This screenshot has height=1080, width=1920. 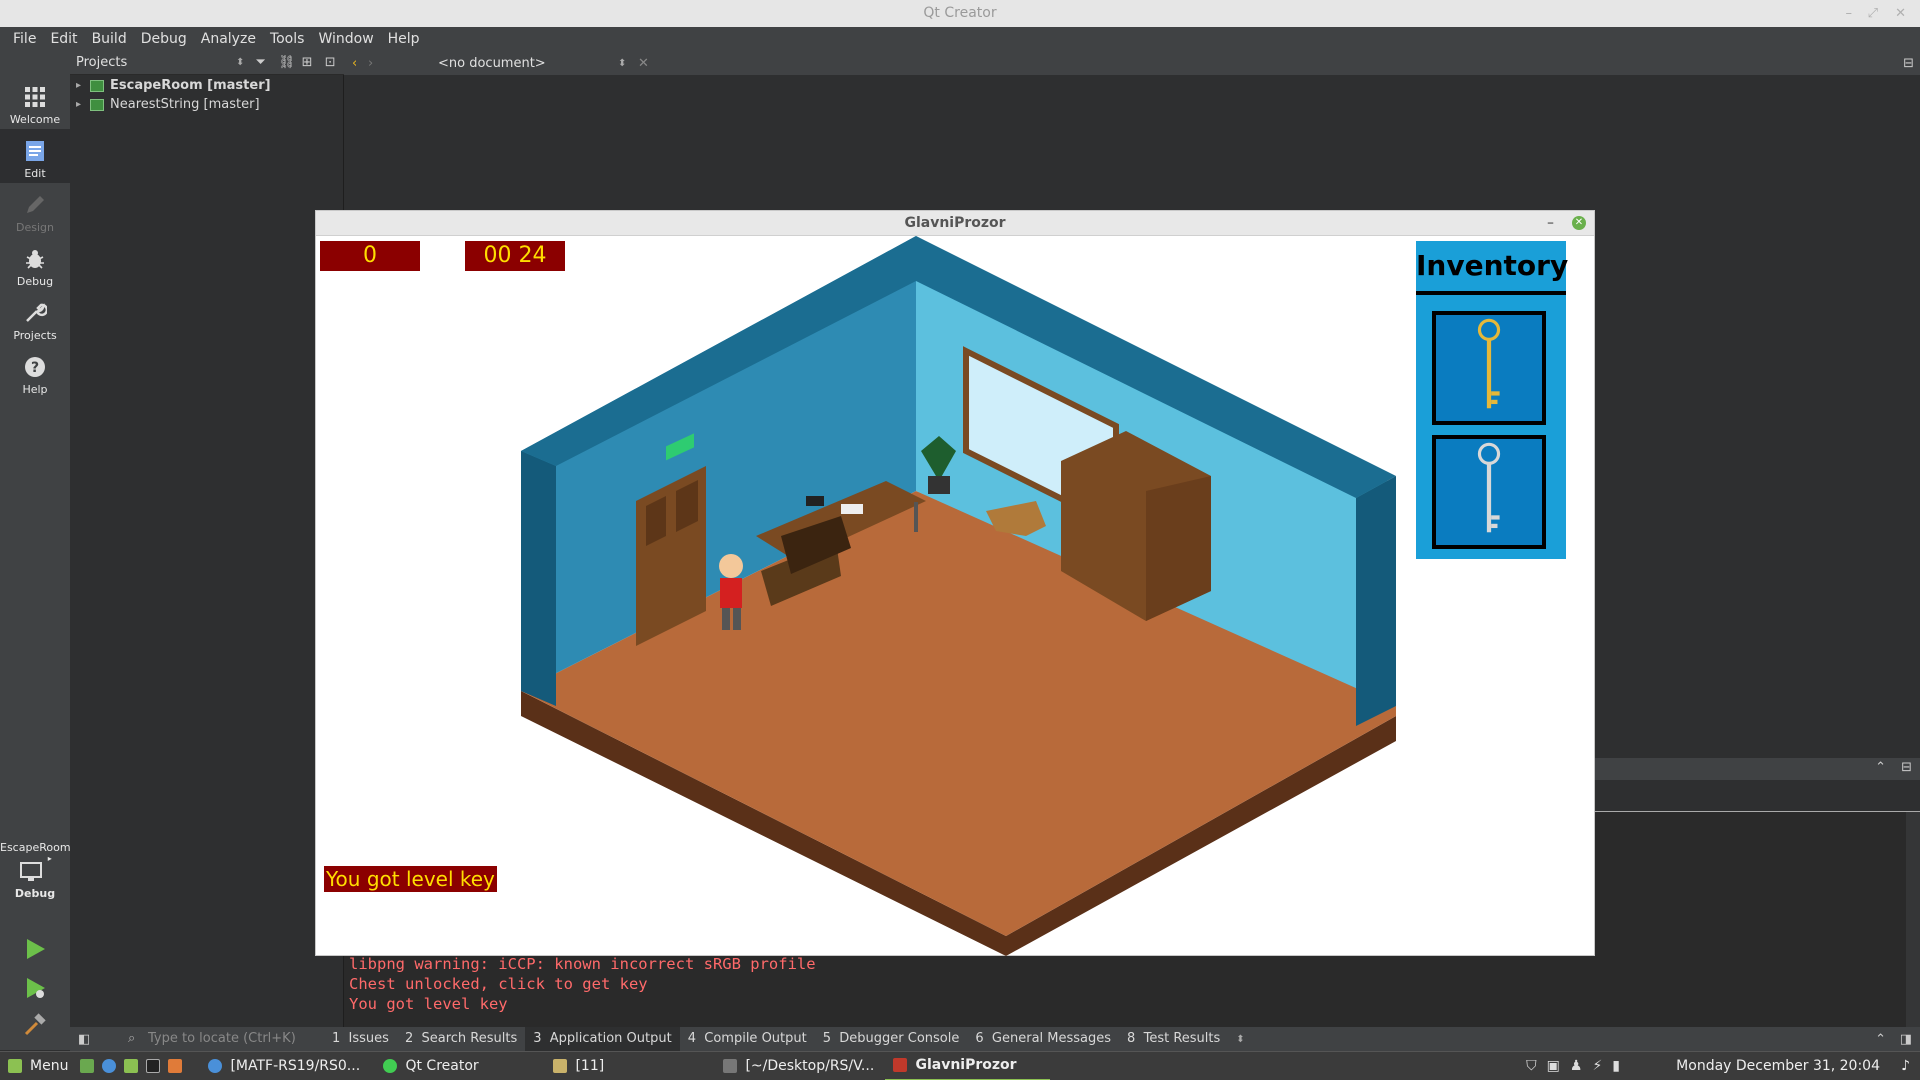 What do you see at coordinates (955, 223) in the screenshot?
I see `game-window-title: GlavniProzor` at bounding box center [955, 223].